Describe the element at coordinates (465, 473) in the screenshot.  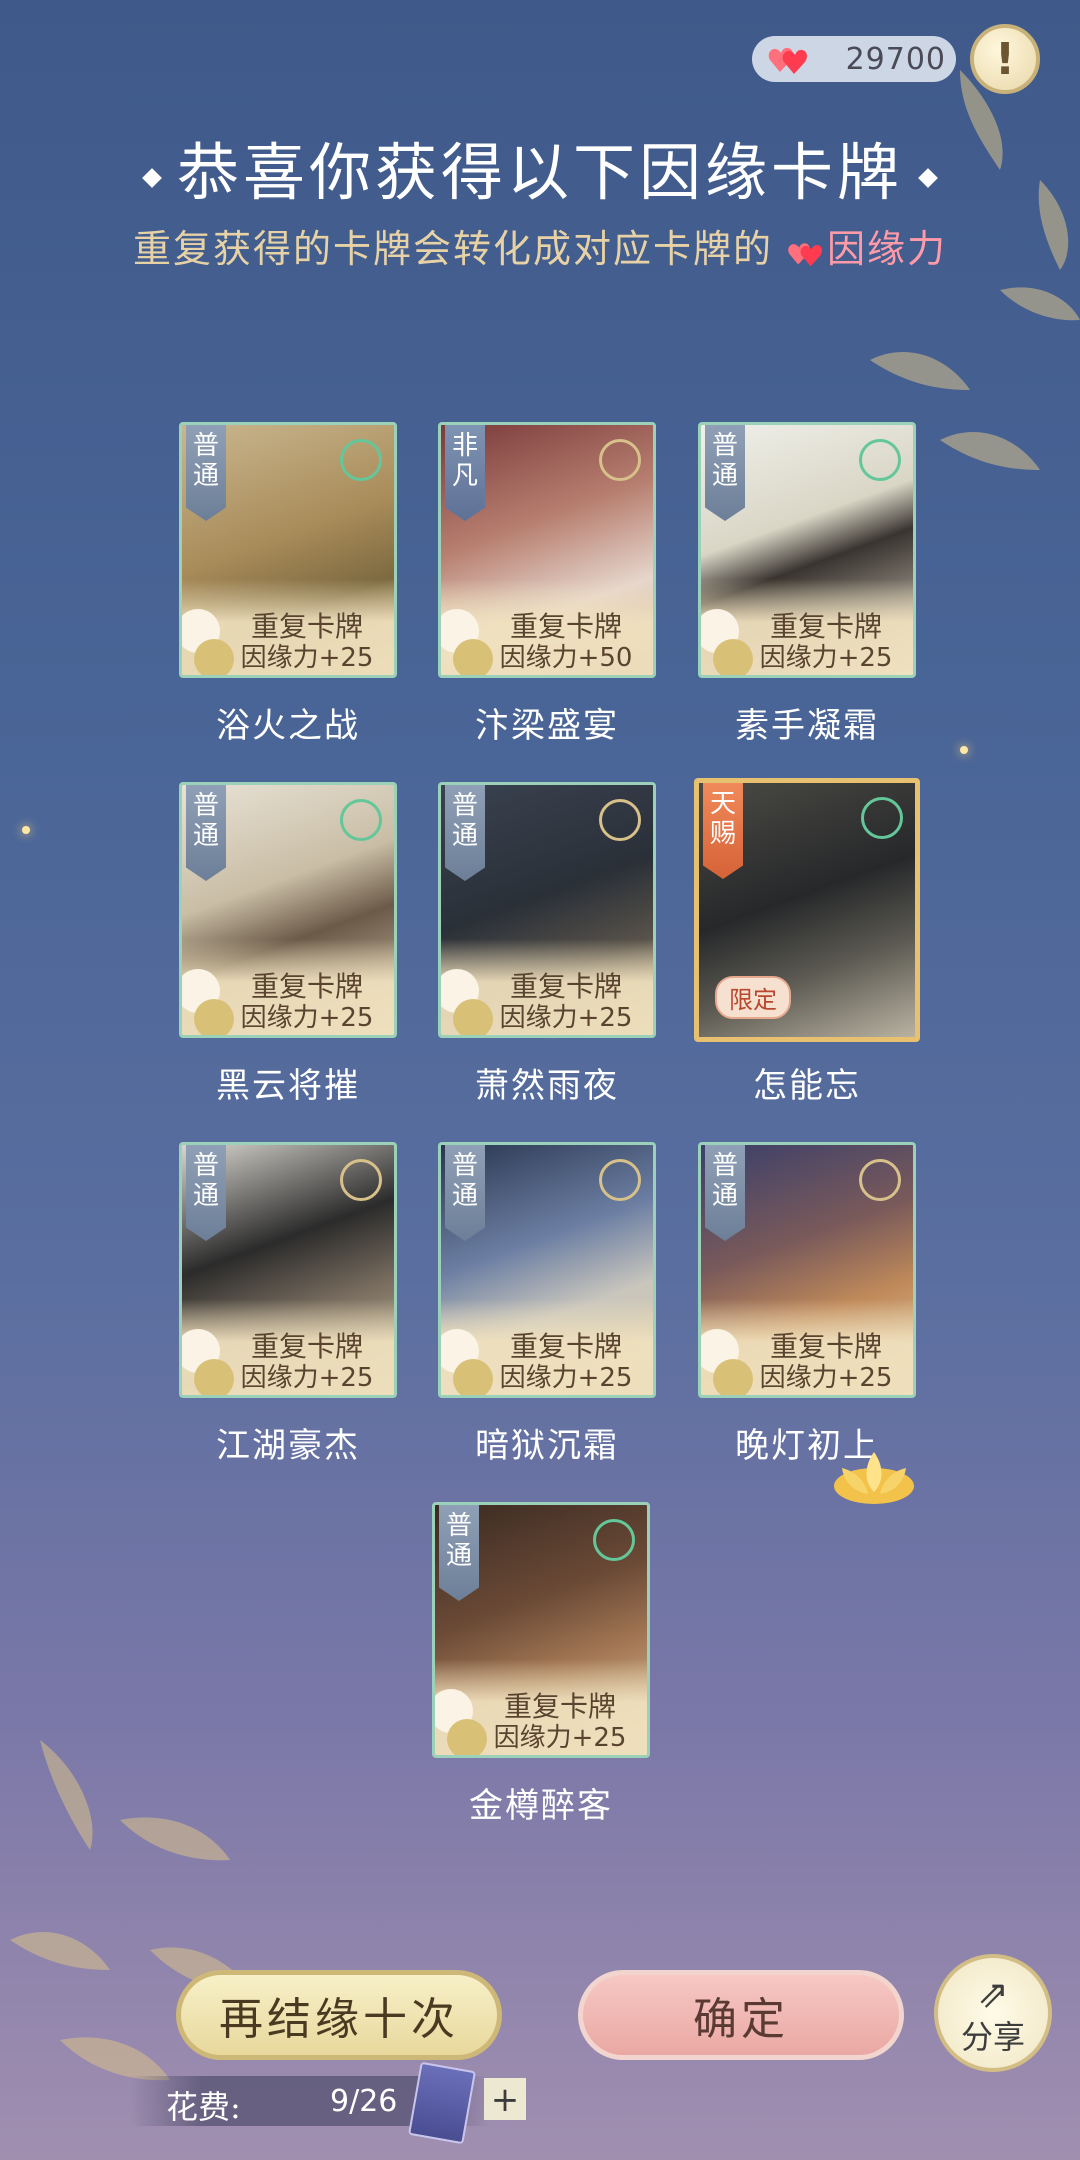
I see `card-rank-tag: 非凡` at that location.